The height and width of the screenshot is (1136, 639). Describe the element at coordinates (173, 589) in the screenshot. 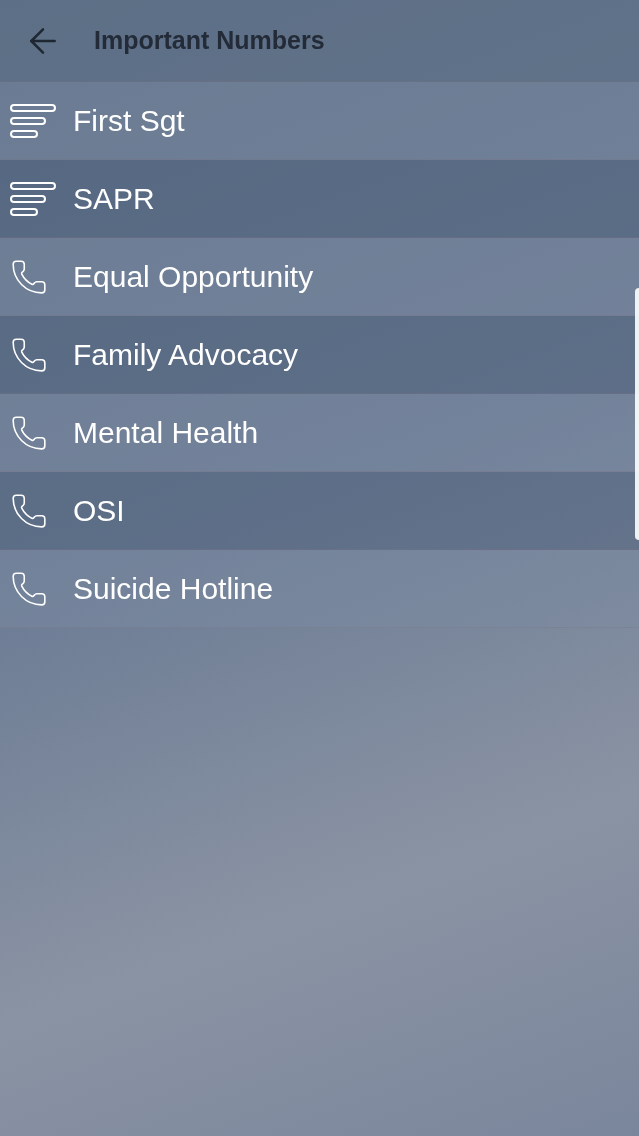

I see `item-label: Suicide Hotline` at that location.